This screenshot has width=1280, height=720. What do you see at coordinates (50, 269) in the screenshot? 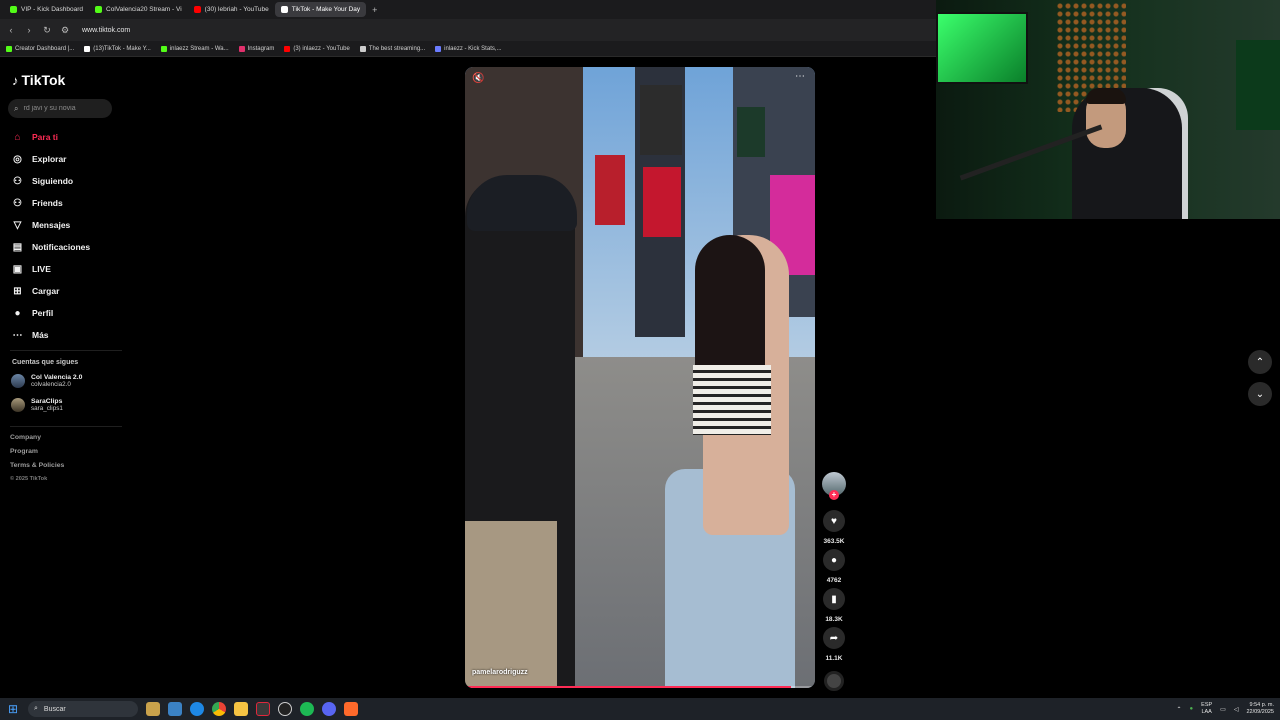
I see `nav-item-live: ▣ LIVE` at bounding box center [50, 269].